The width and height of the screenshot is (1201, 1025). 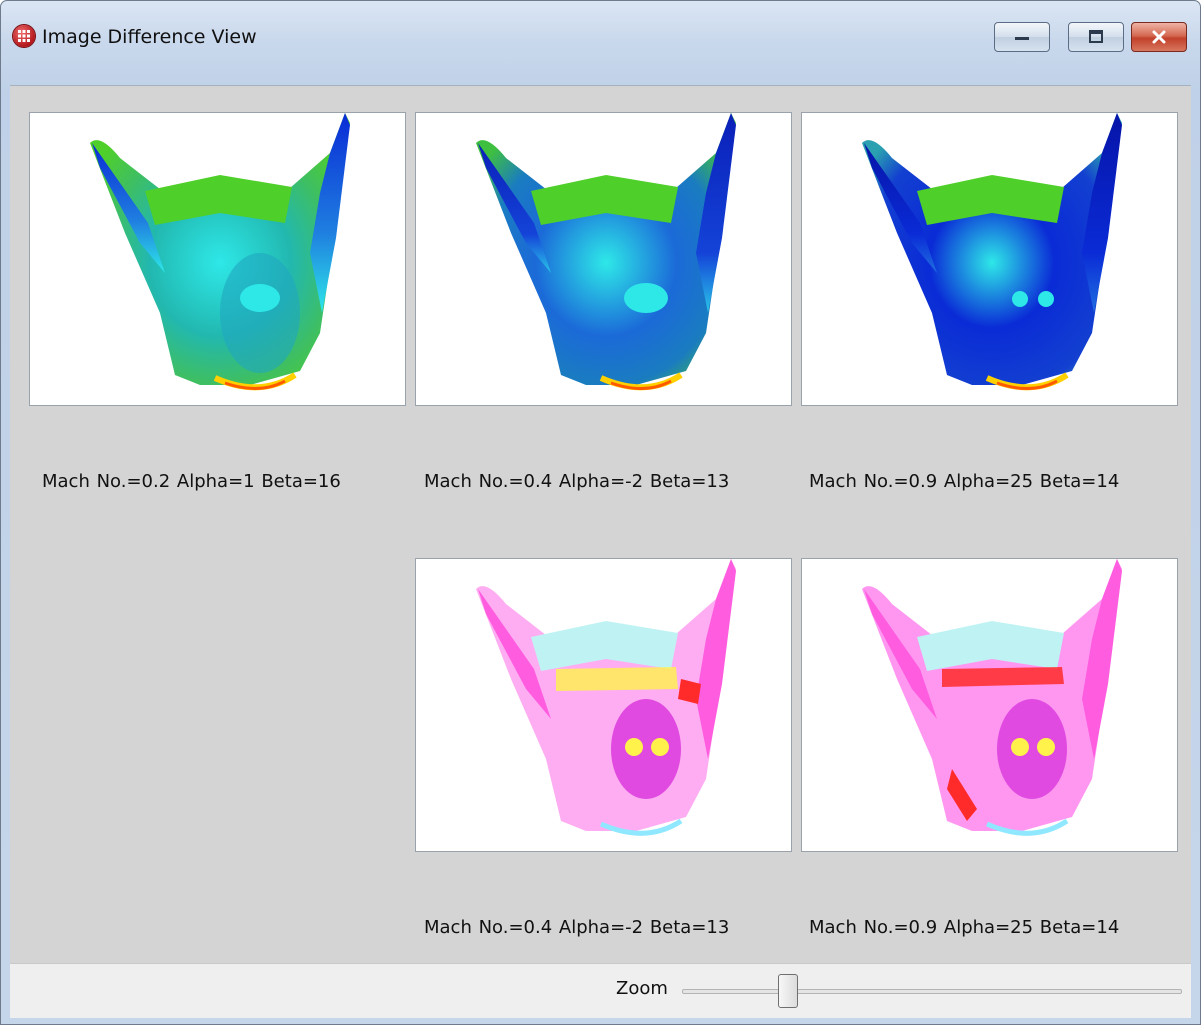 I want to click on panel-caption-4: Mach No.=0.4 Alpha=-2 Beta=13, so click(x=577, y=927).